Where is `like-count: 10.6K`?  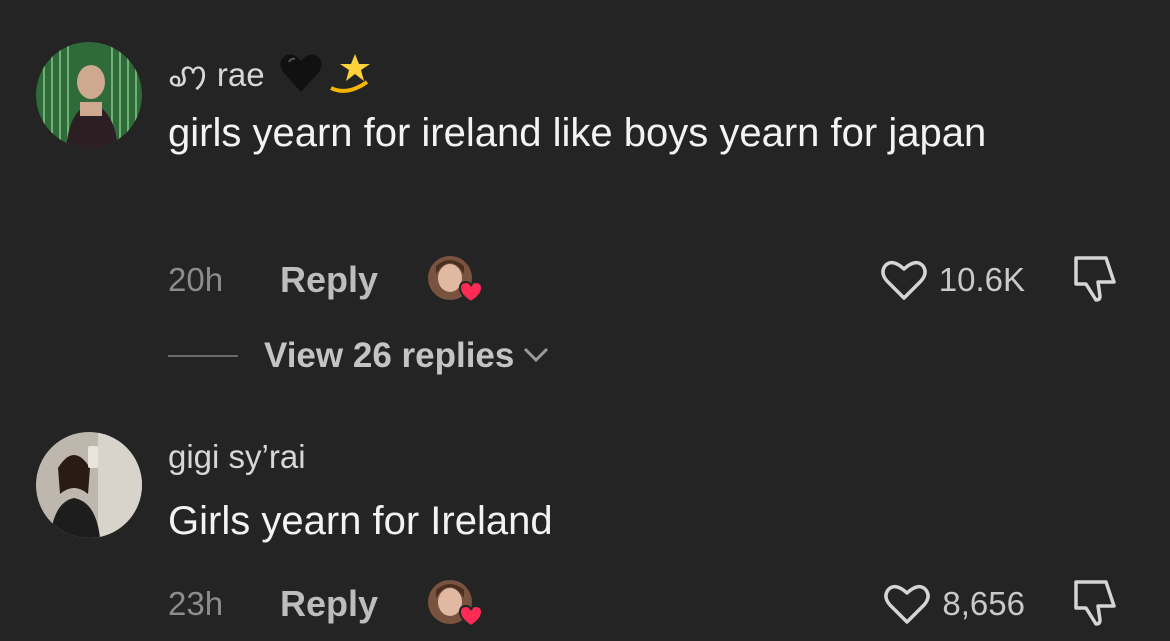
like-count: 10.6K is located at coordinates (981, 279).